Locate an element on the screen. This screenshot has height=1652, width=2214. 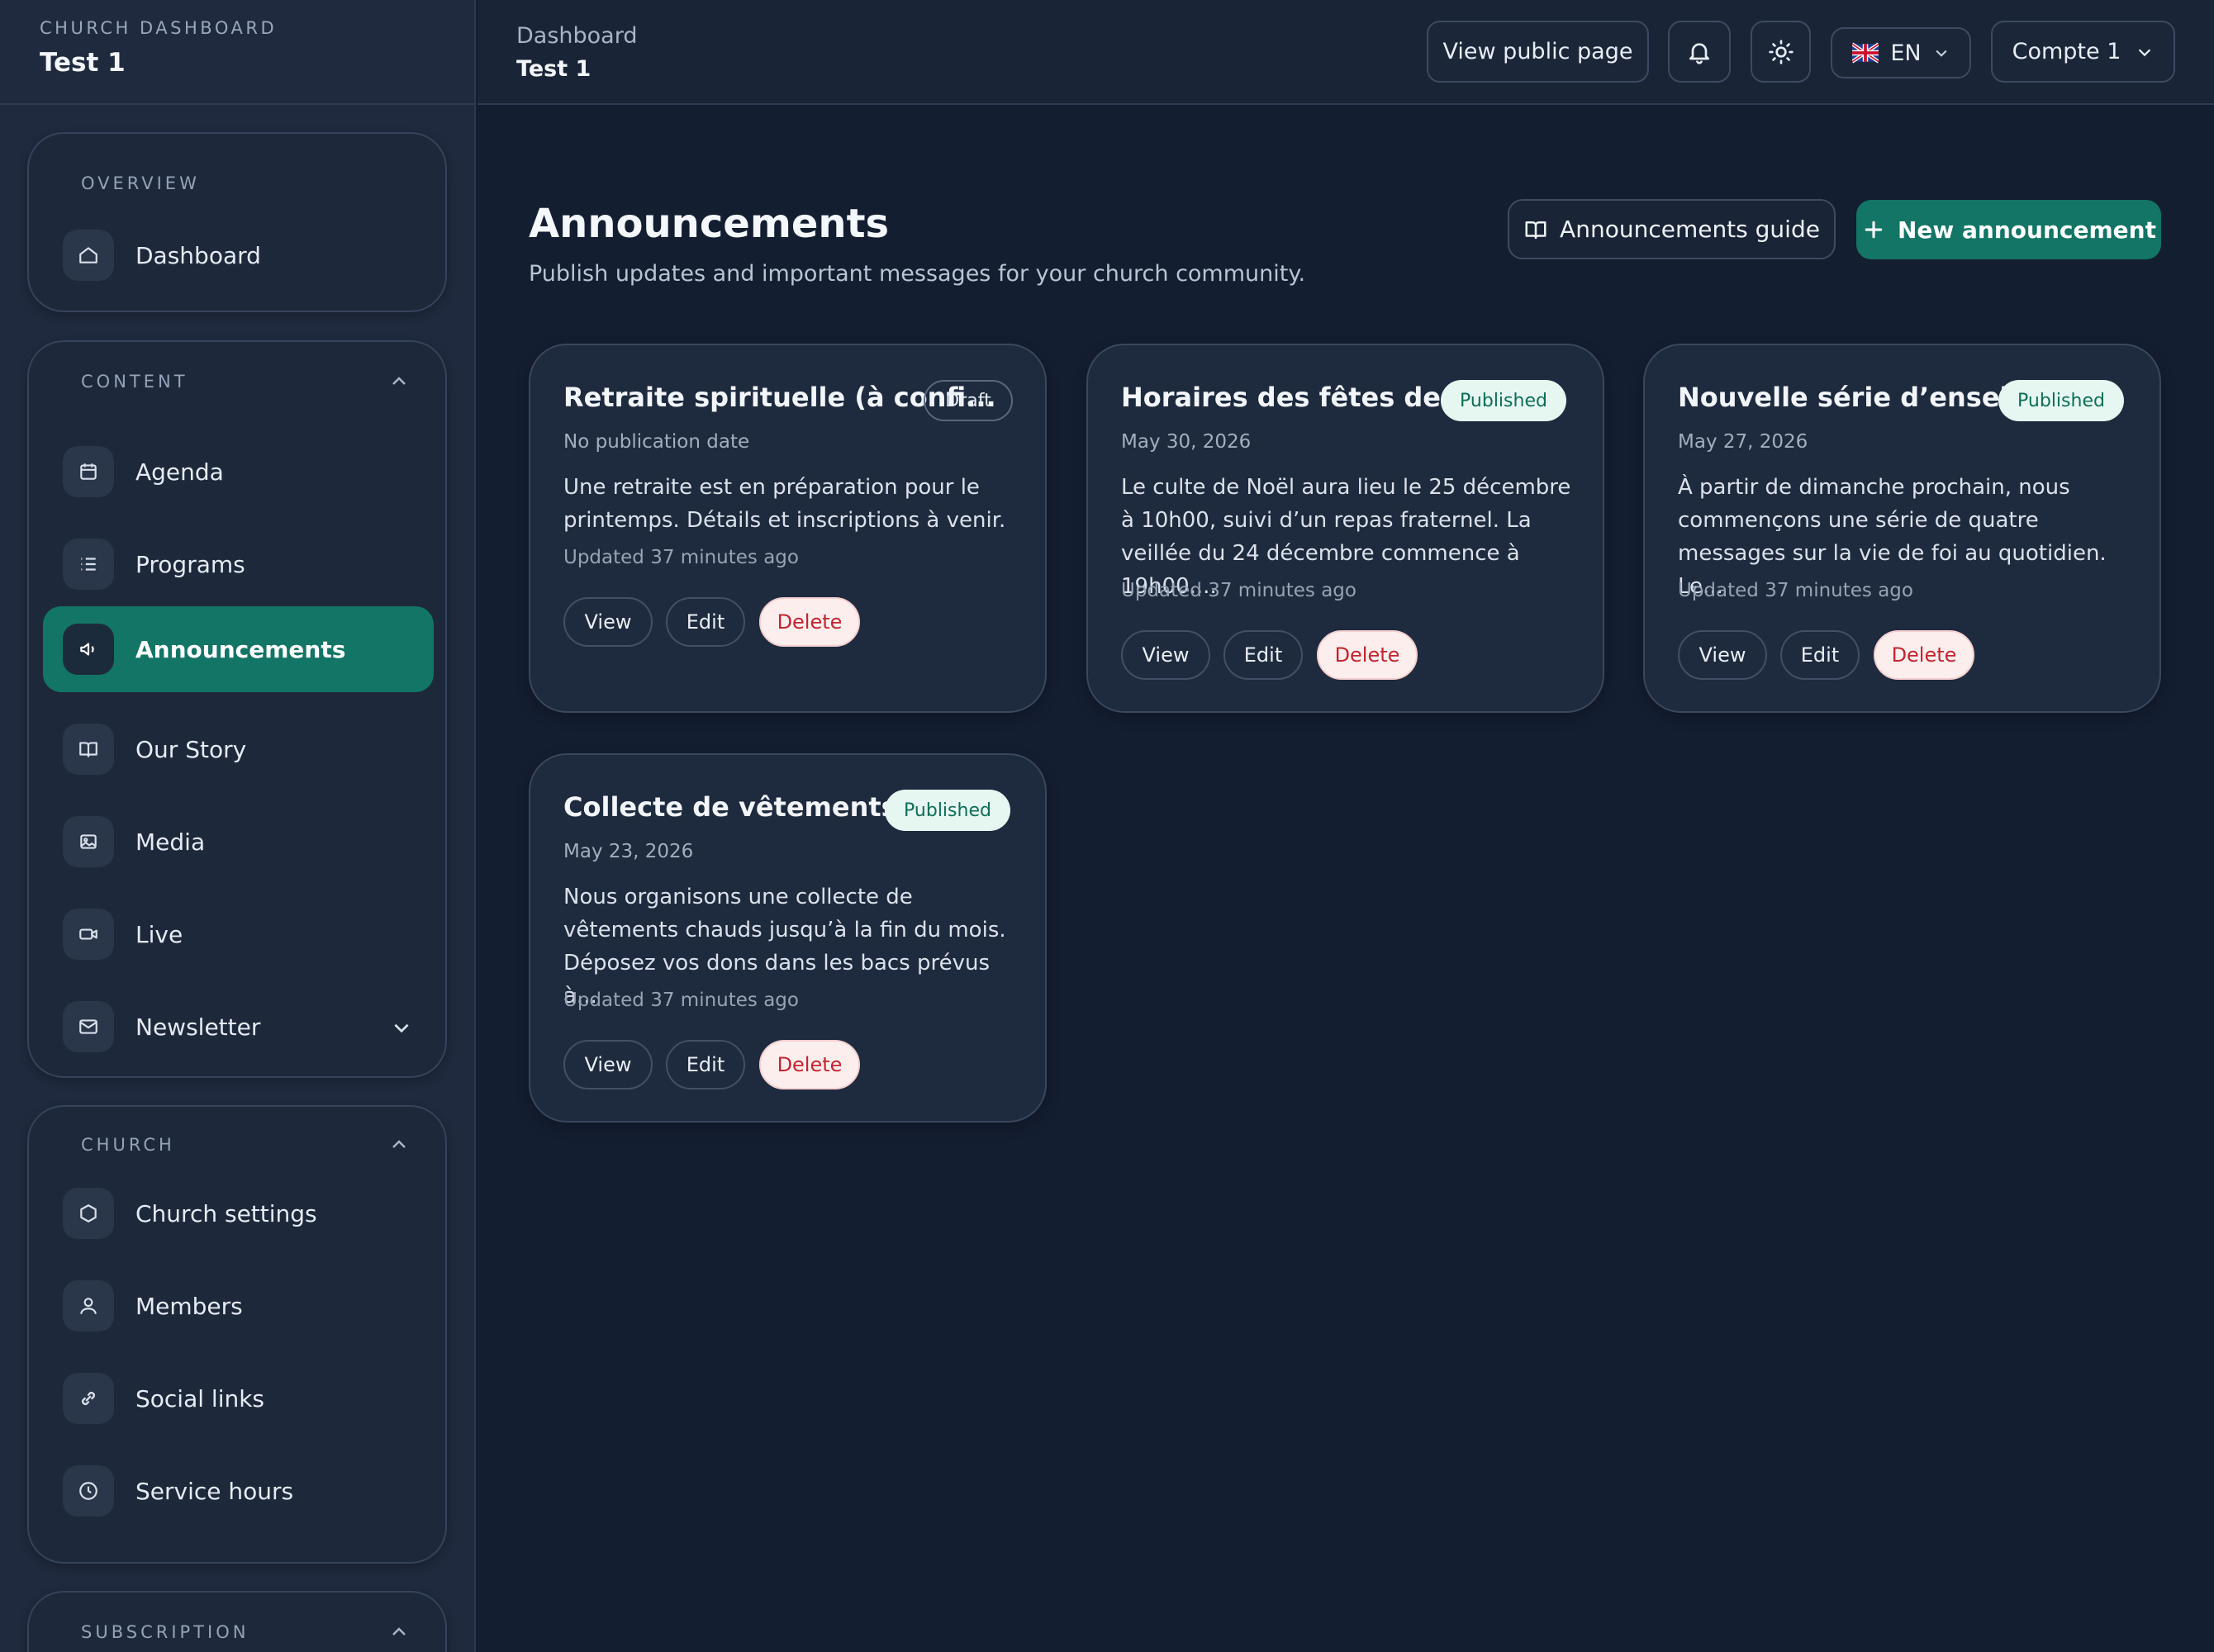
sidebar-item-announcements: Announcements is located at coordinates (238, 649).